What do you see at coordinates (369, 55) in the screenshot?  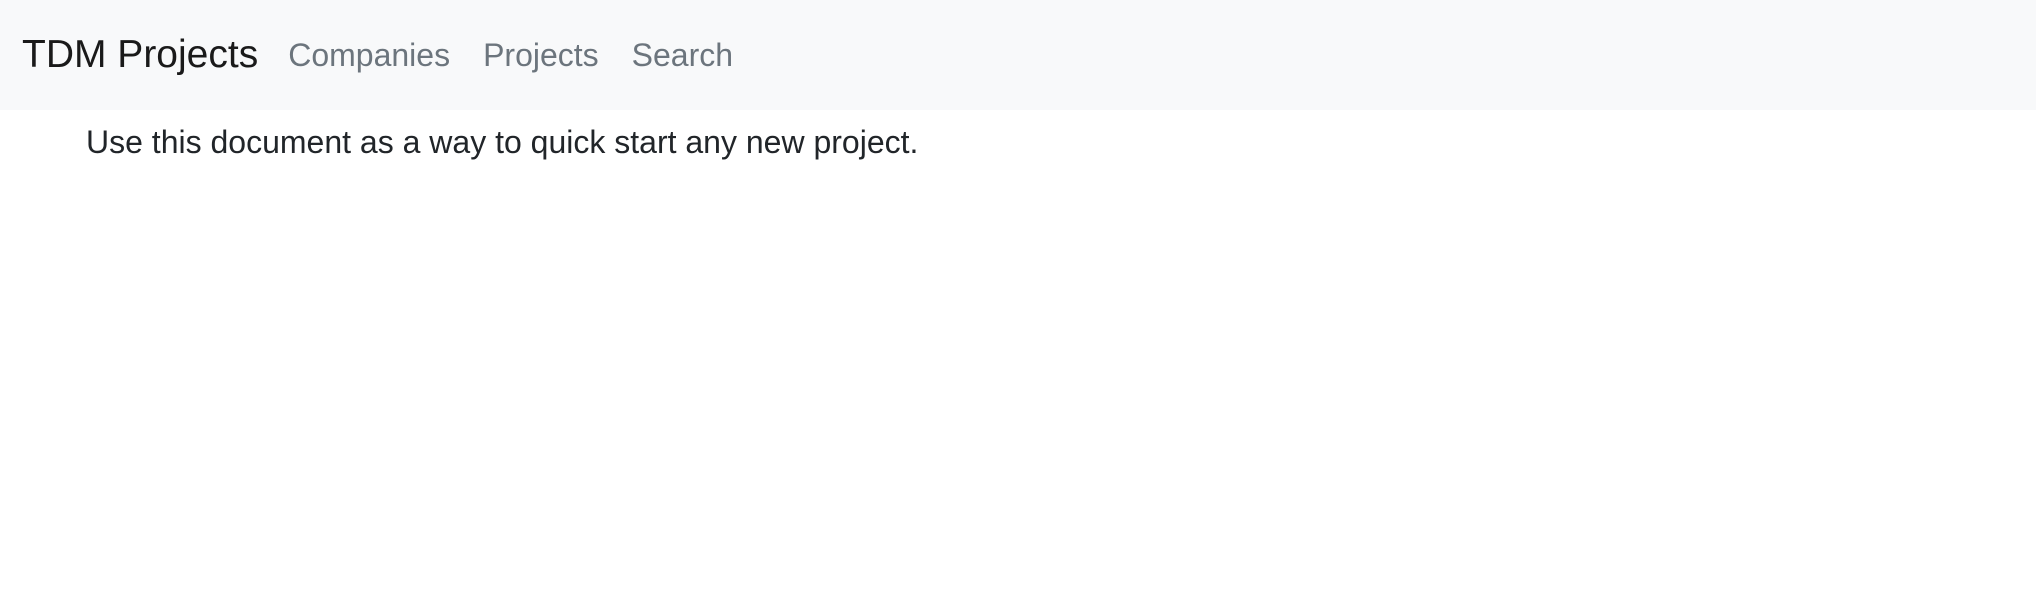 I see `nav-link-companies: Companies` at bounding box center [369, 55].